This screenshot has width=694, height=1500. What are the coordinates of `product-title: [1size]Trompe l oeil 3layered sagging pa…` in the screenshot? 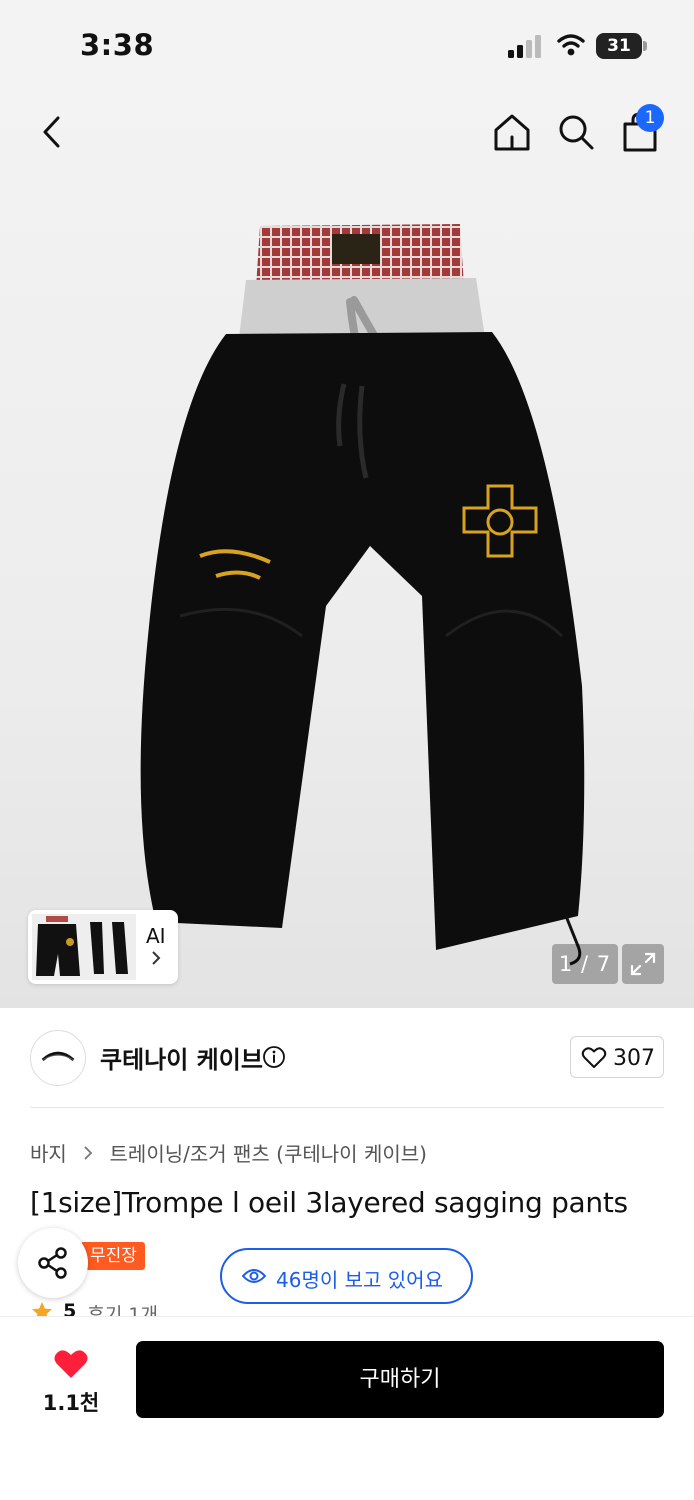 It's located at (329, 1202).